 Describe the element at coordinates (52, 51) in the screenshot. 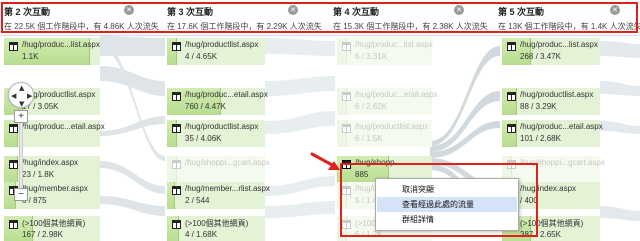

I see `flow-node: /hug/produc...list.aspx 1.1K` at that location.